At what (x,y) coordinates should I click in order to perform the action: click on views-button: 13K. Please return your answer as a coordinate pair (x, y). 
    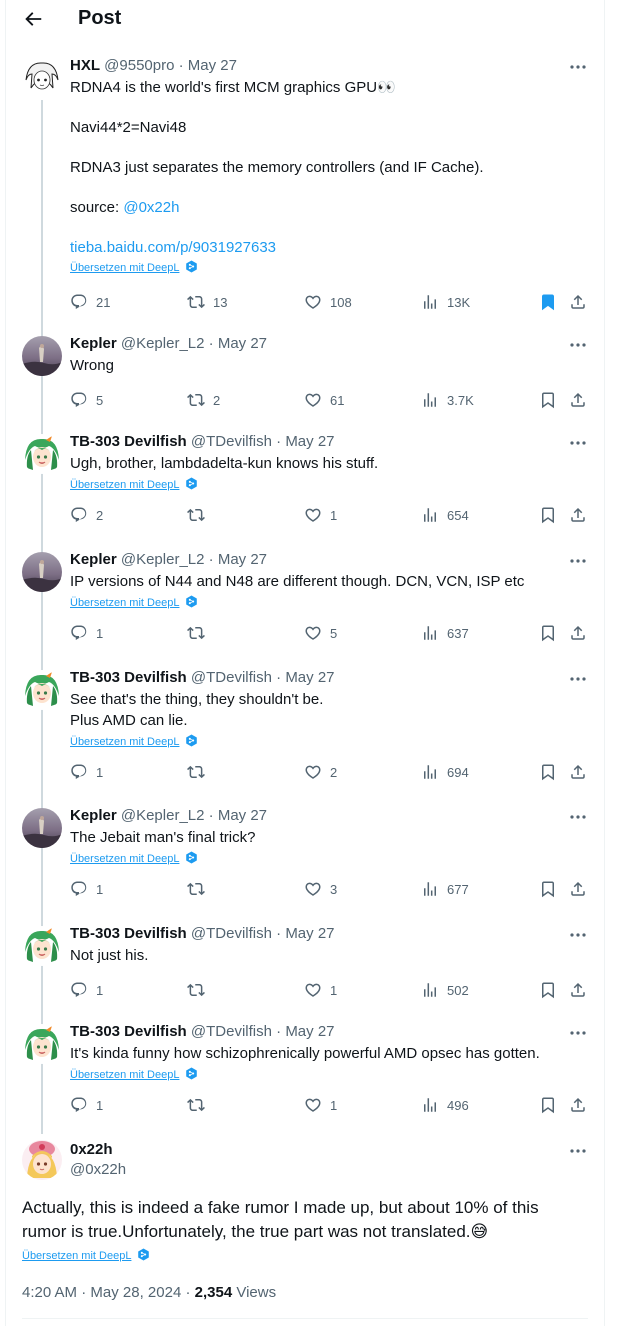
    Looking at the image, I should click on (445, 302).